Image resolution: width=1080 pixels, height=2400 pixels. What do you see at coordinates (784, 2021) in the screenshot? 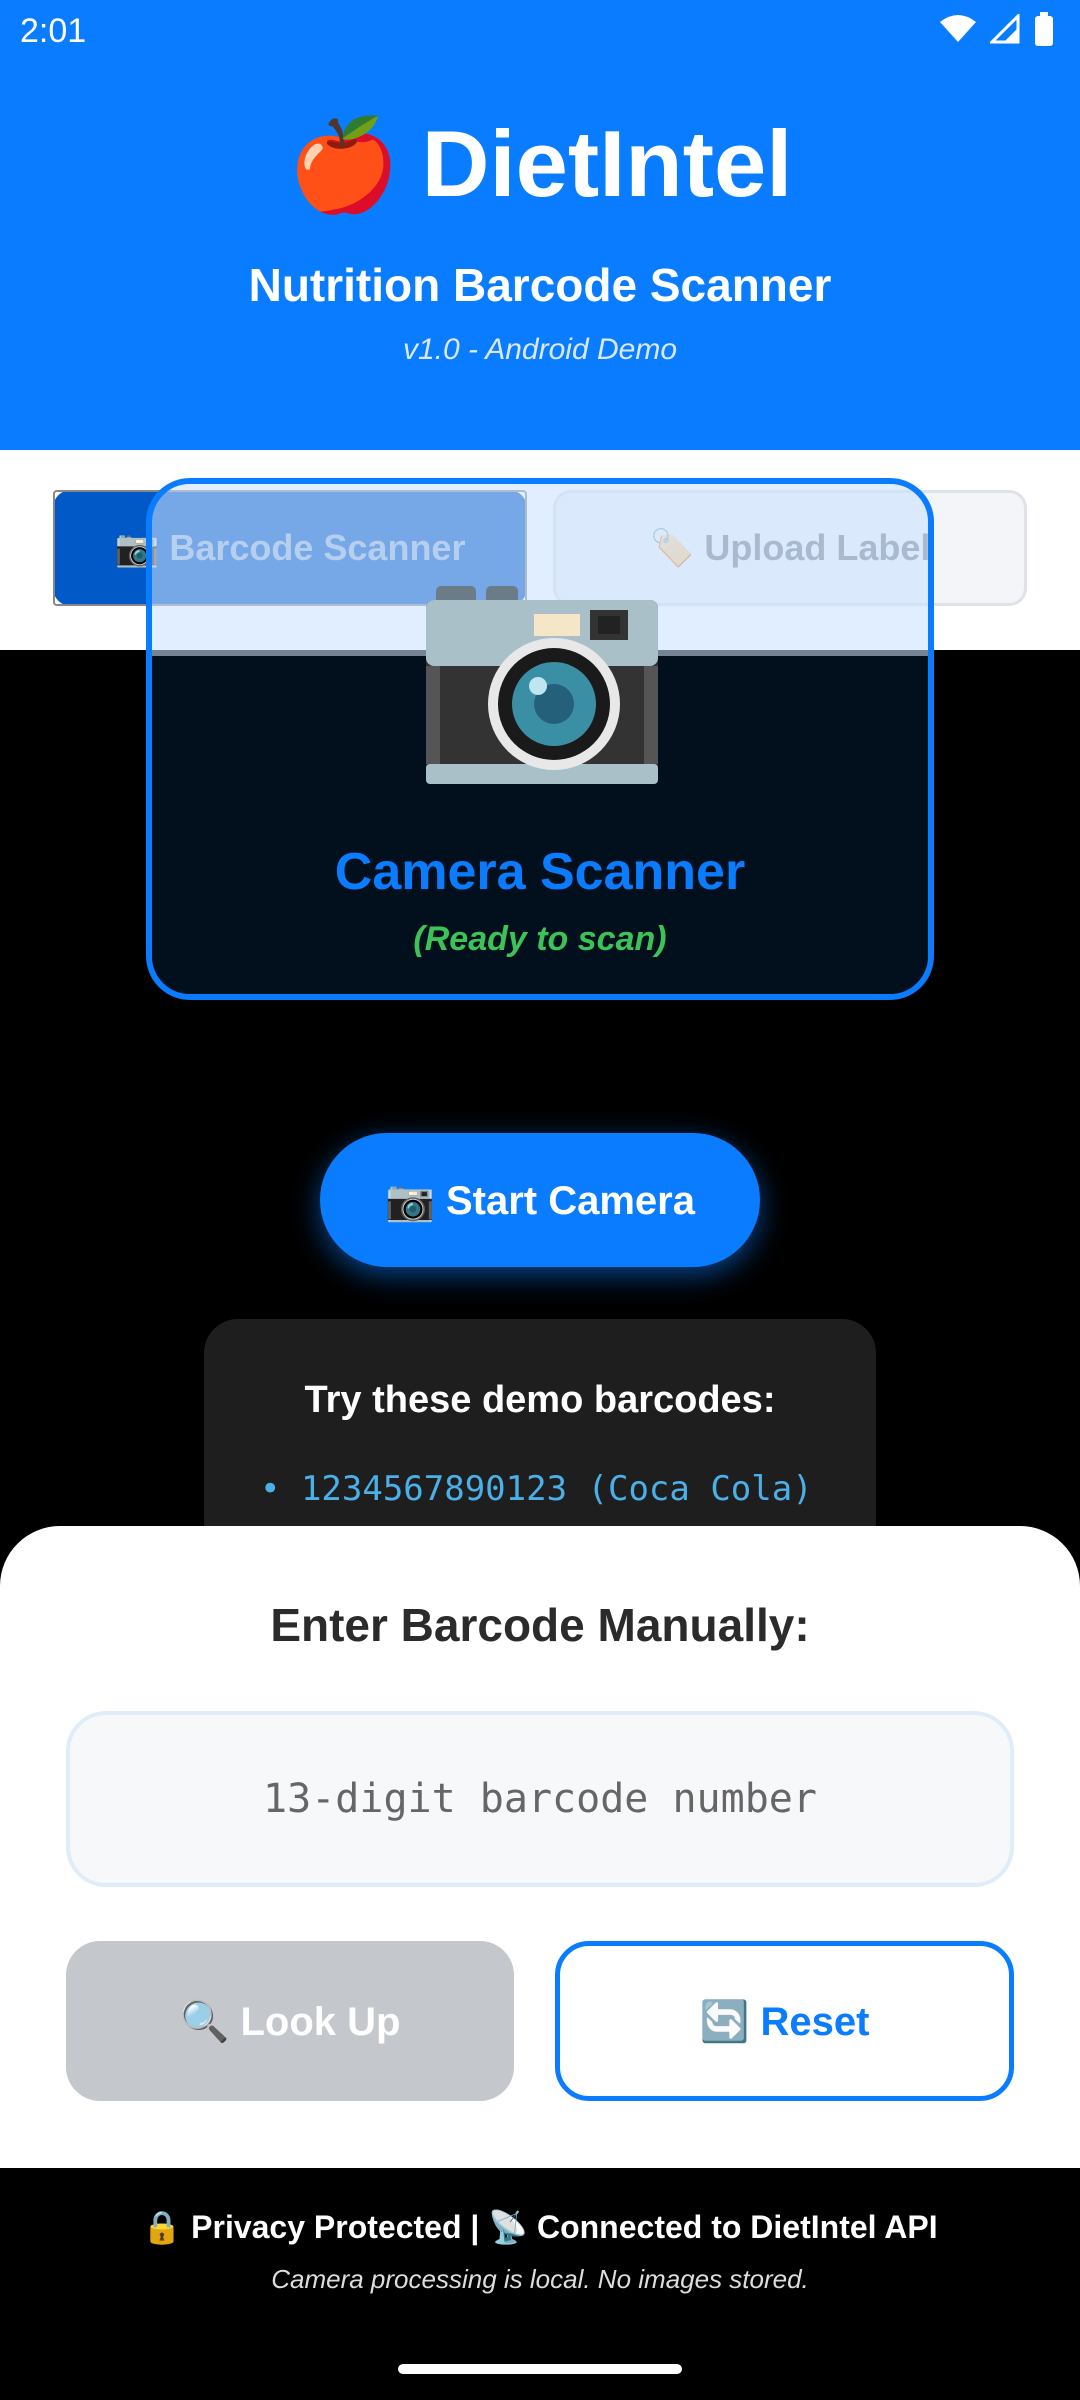
I see `reset-button: 🔄 Reset` at bounding box center [784, 2021].